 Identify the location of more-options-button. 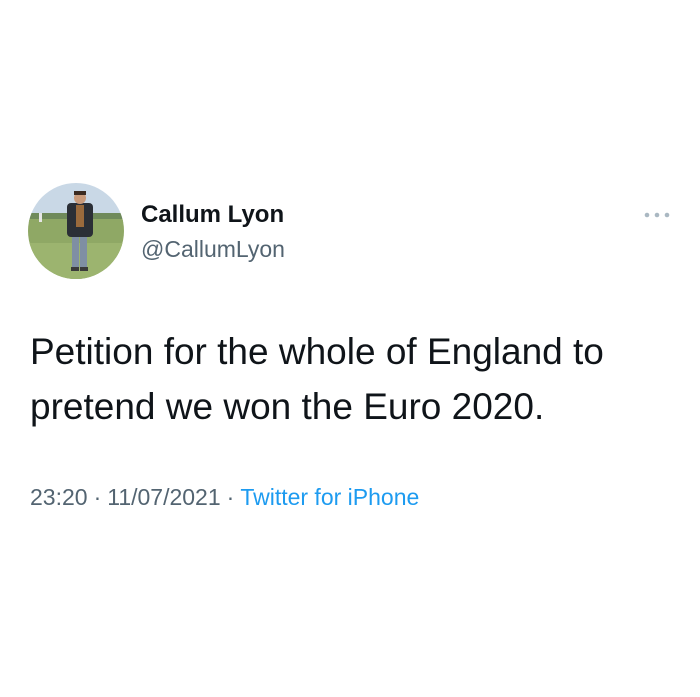
(657, 215).